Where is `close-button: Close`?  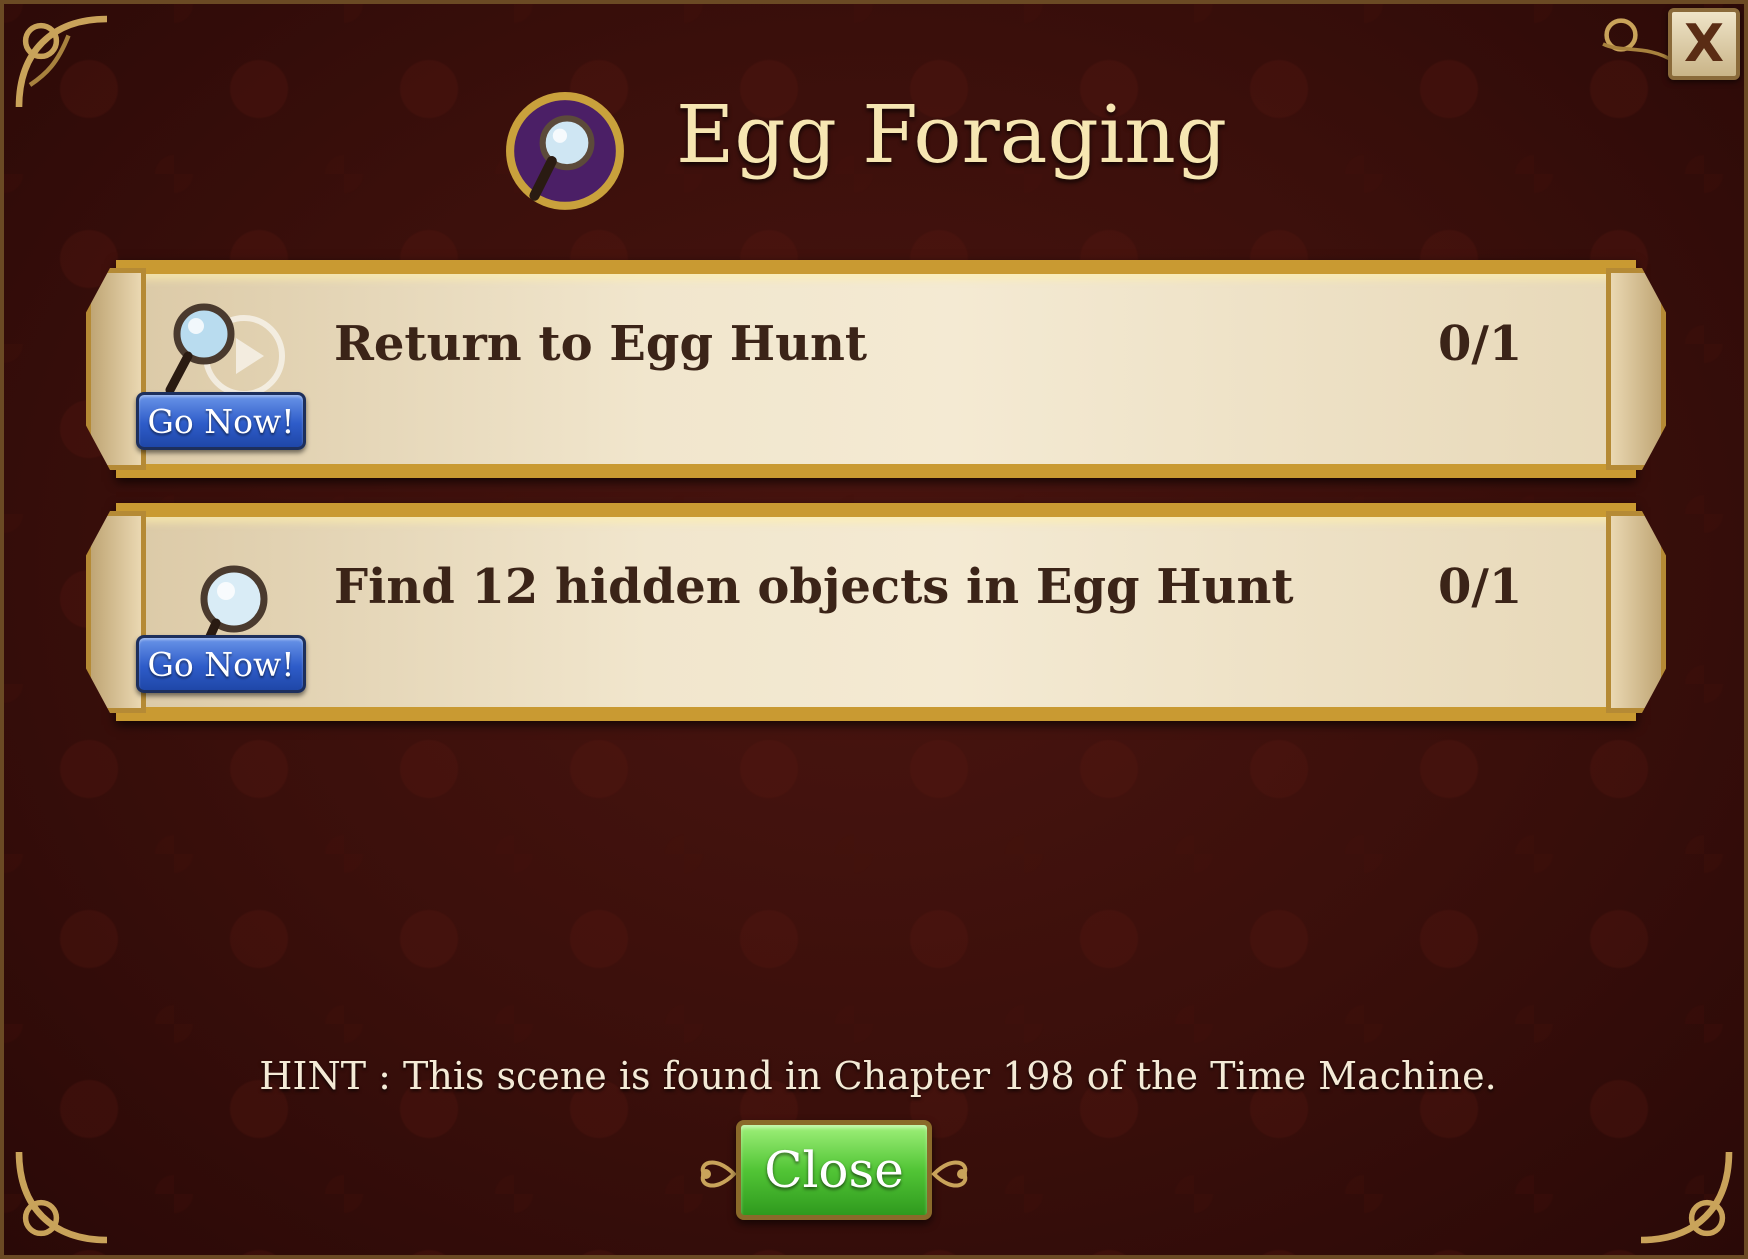 close-button: Close is located at coordinates (834, 1170).